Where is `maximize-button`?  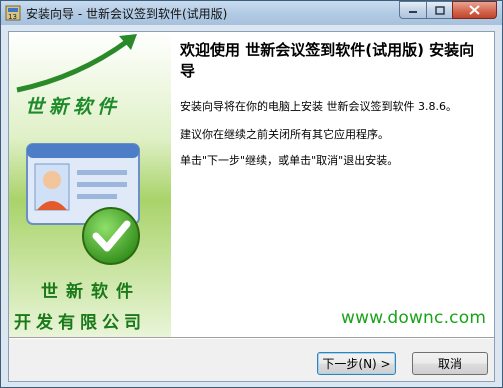 maximize-button is located at coordinates (439, 10).